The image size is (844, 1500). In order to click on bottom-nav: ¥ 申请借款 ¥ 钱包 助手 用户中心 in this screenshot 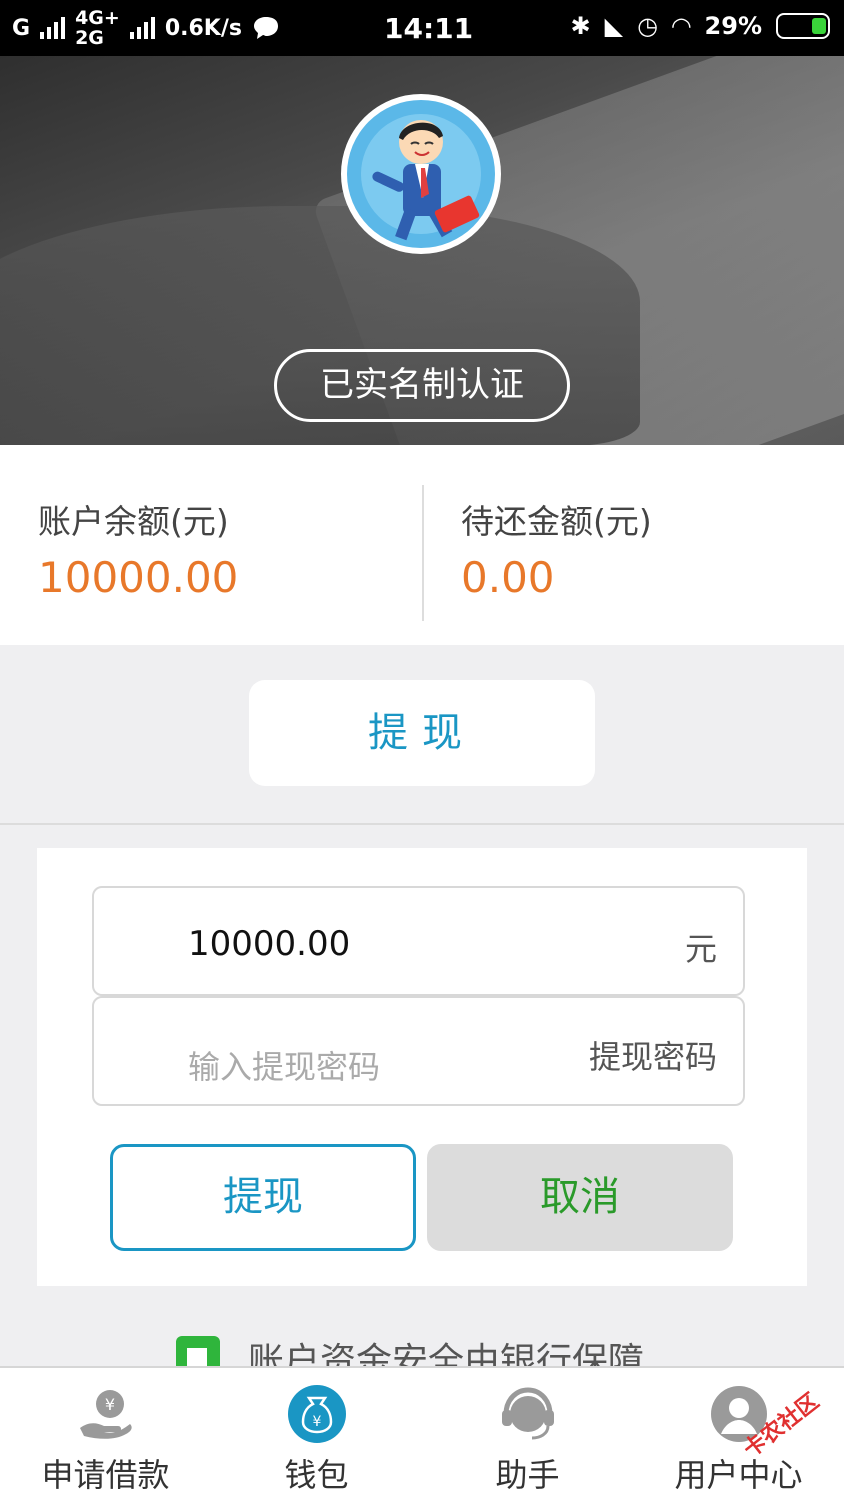, I will do `click(422, 1433)`.